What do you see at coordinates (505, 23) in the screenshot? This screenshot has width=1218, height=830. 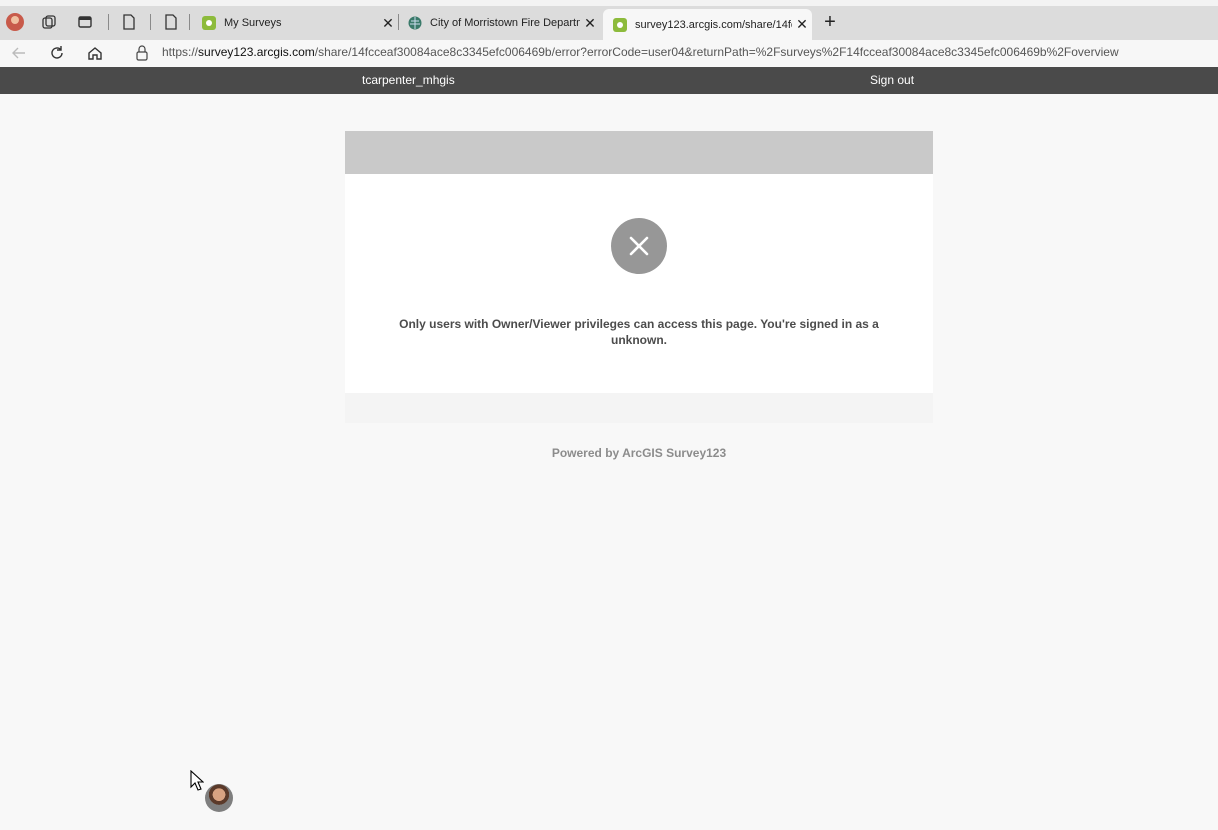 I see `tab-title: City of Morristown Fire Departme` at bounding box center [505, 23].